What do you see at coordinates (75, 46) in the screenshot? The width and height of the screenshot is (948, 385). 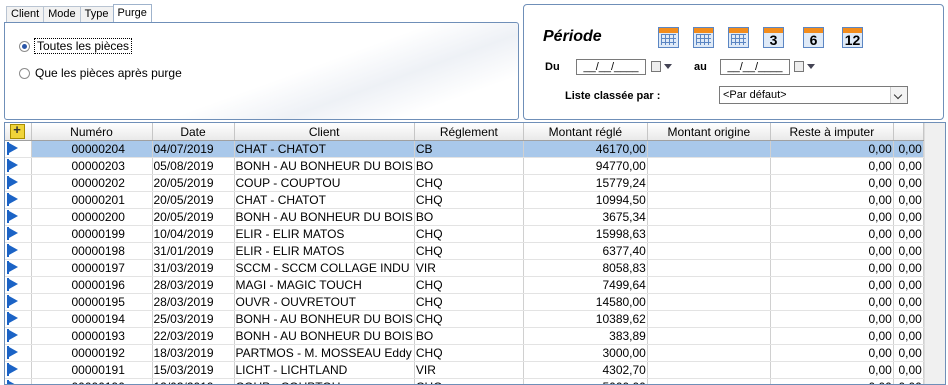 I see `radio-all-pieces: Toutes les pièces` at bounding box center [75, 46].